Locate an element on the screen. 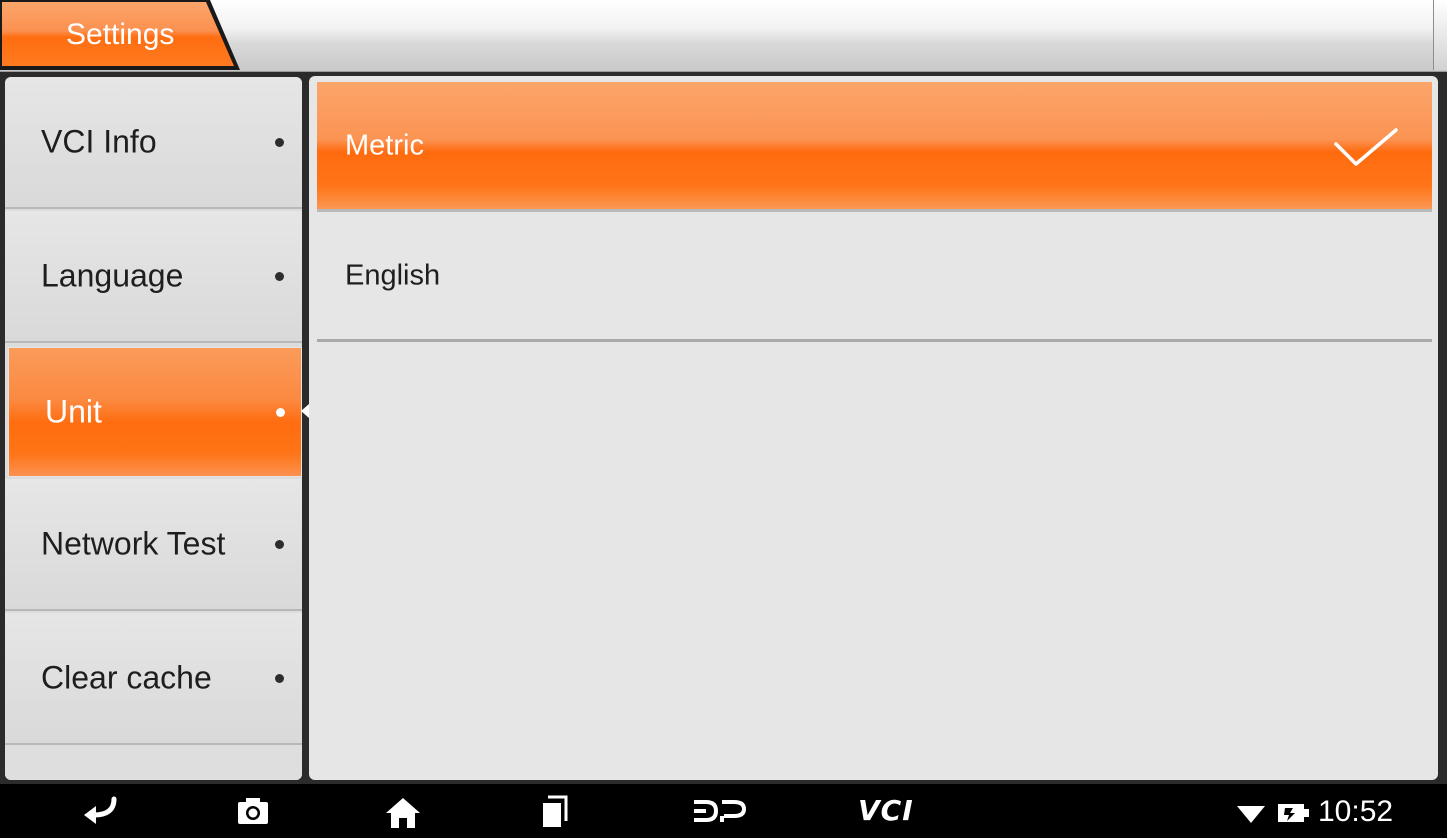 Image resolution: width=1447 pixels, height=838 pixels. selection-pointer-icon is located at coordinates (305, 411).